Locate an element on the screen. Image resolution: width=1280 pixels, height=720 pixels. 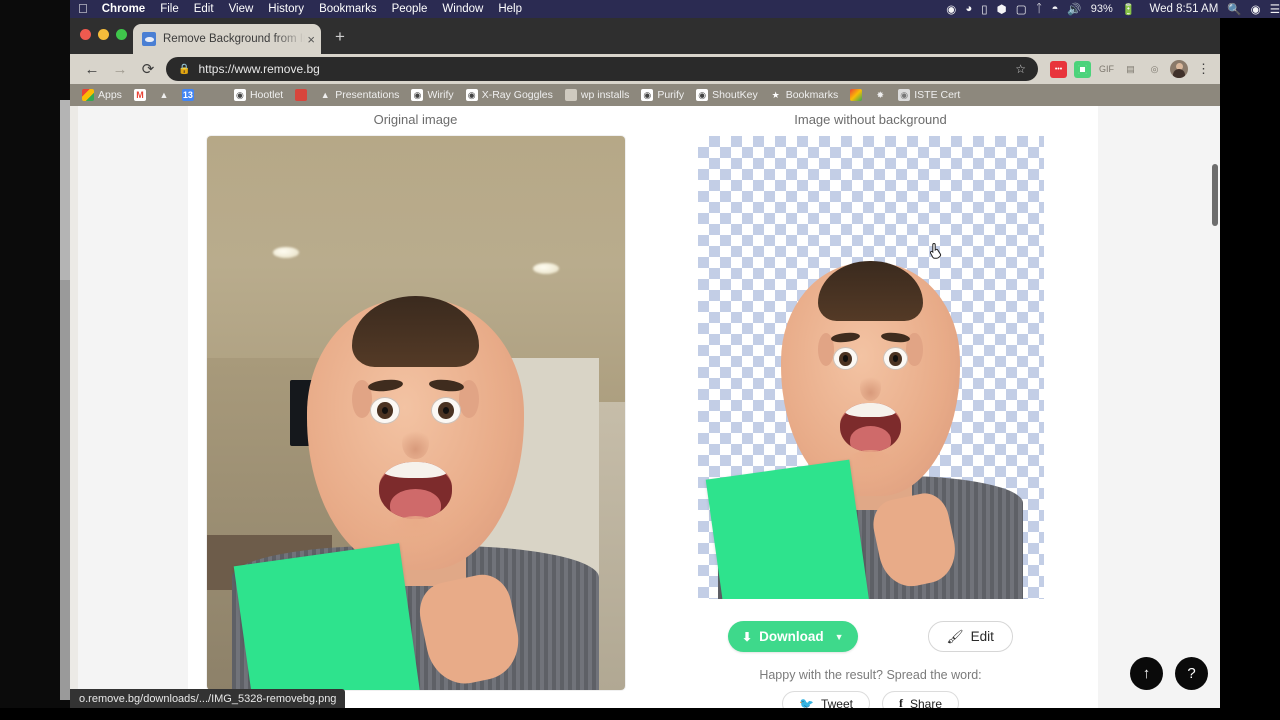
person is located at coordinates (871, 427).